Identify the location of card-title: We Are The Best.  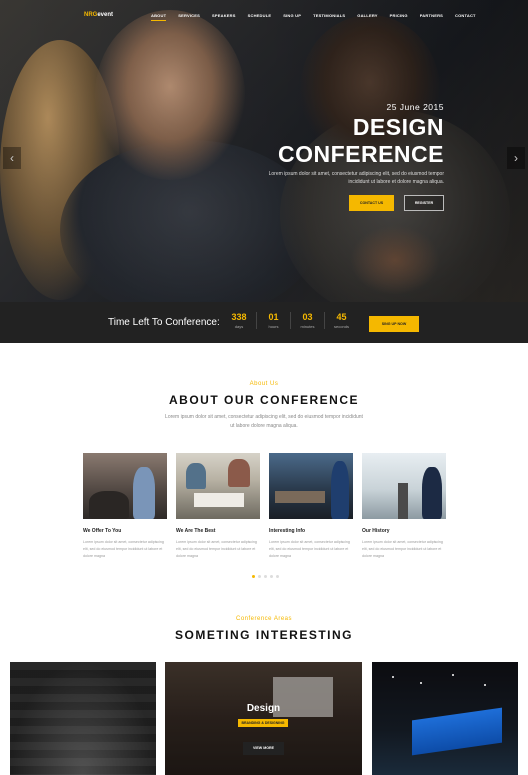
(196, 531).